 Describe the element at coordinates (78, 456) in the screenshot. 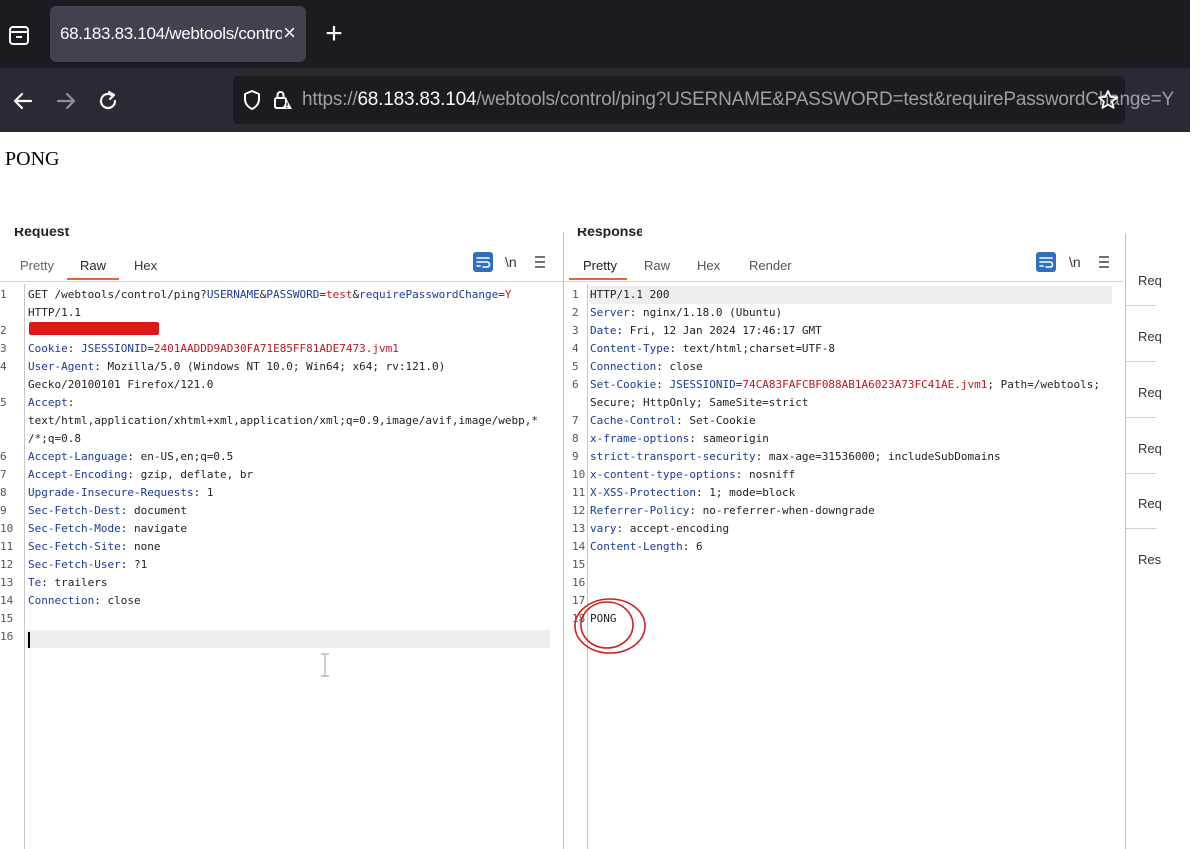

I see `code-key: Accept-Language` at that location.